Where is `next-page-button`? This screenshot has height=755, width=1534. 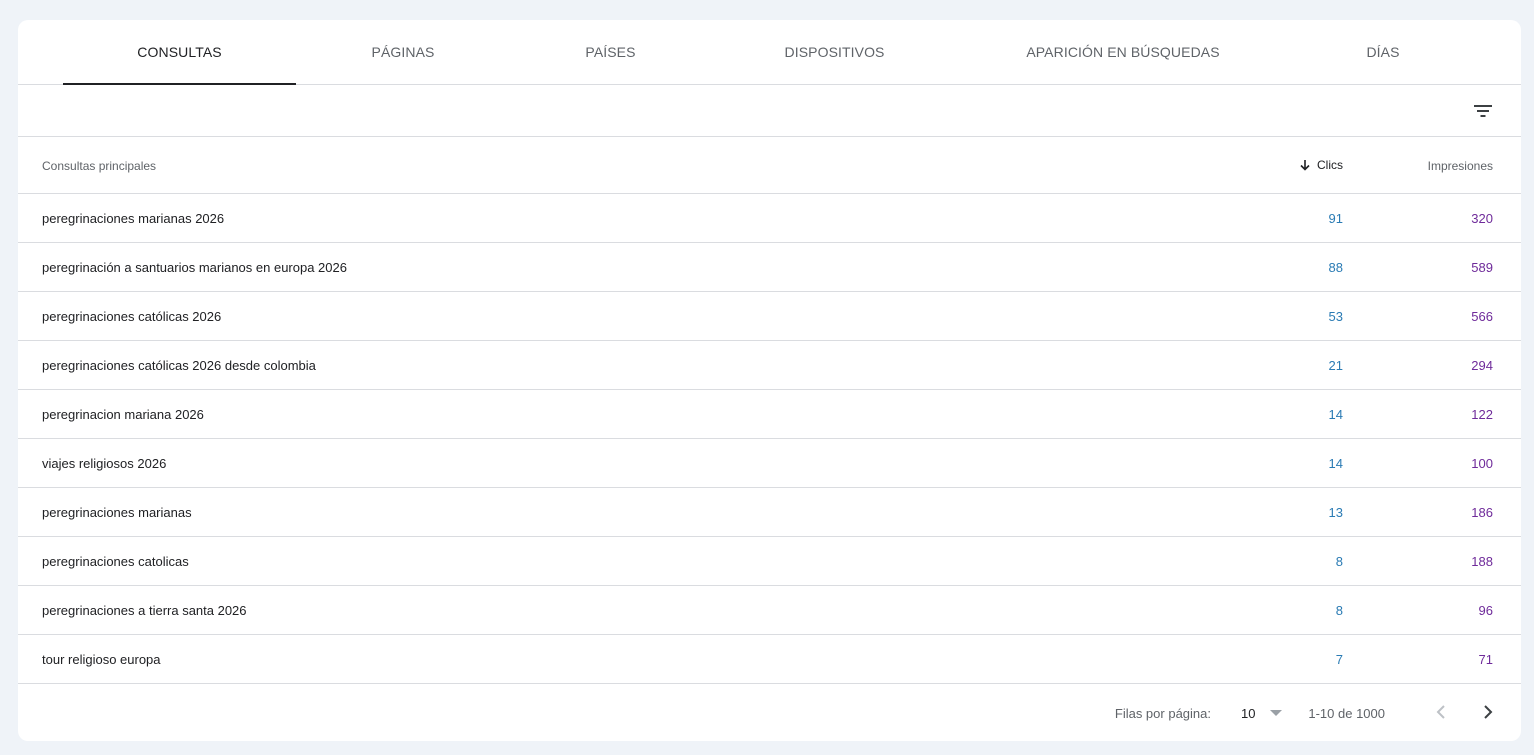
next-page-button is located at coordinates (1488, 712).